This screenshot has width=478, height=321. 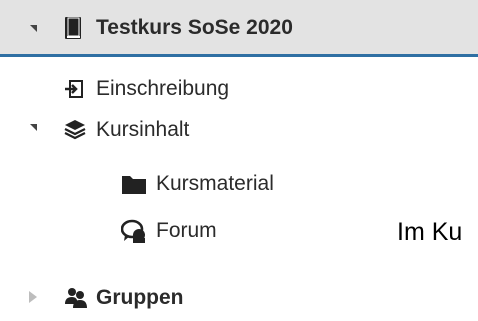 I want to click on groups-icon, so click(x=76, y=300).